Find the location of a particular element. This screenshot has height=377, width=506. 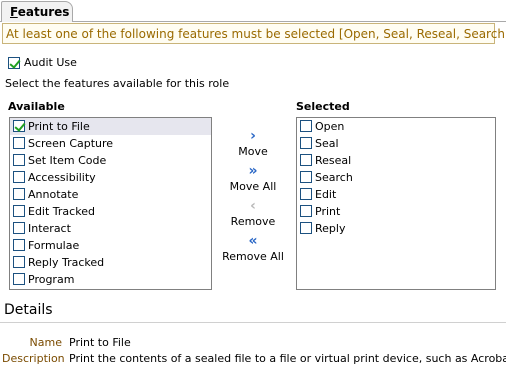

selected-list-item-label: Open is located at coordinates (330, 126).